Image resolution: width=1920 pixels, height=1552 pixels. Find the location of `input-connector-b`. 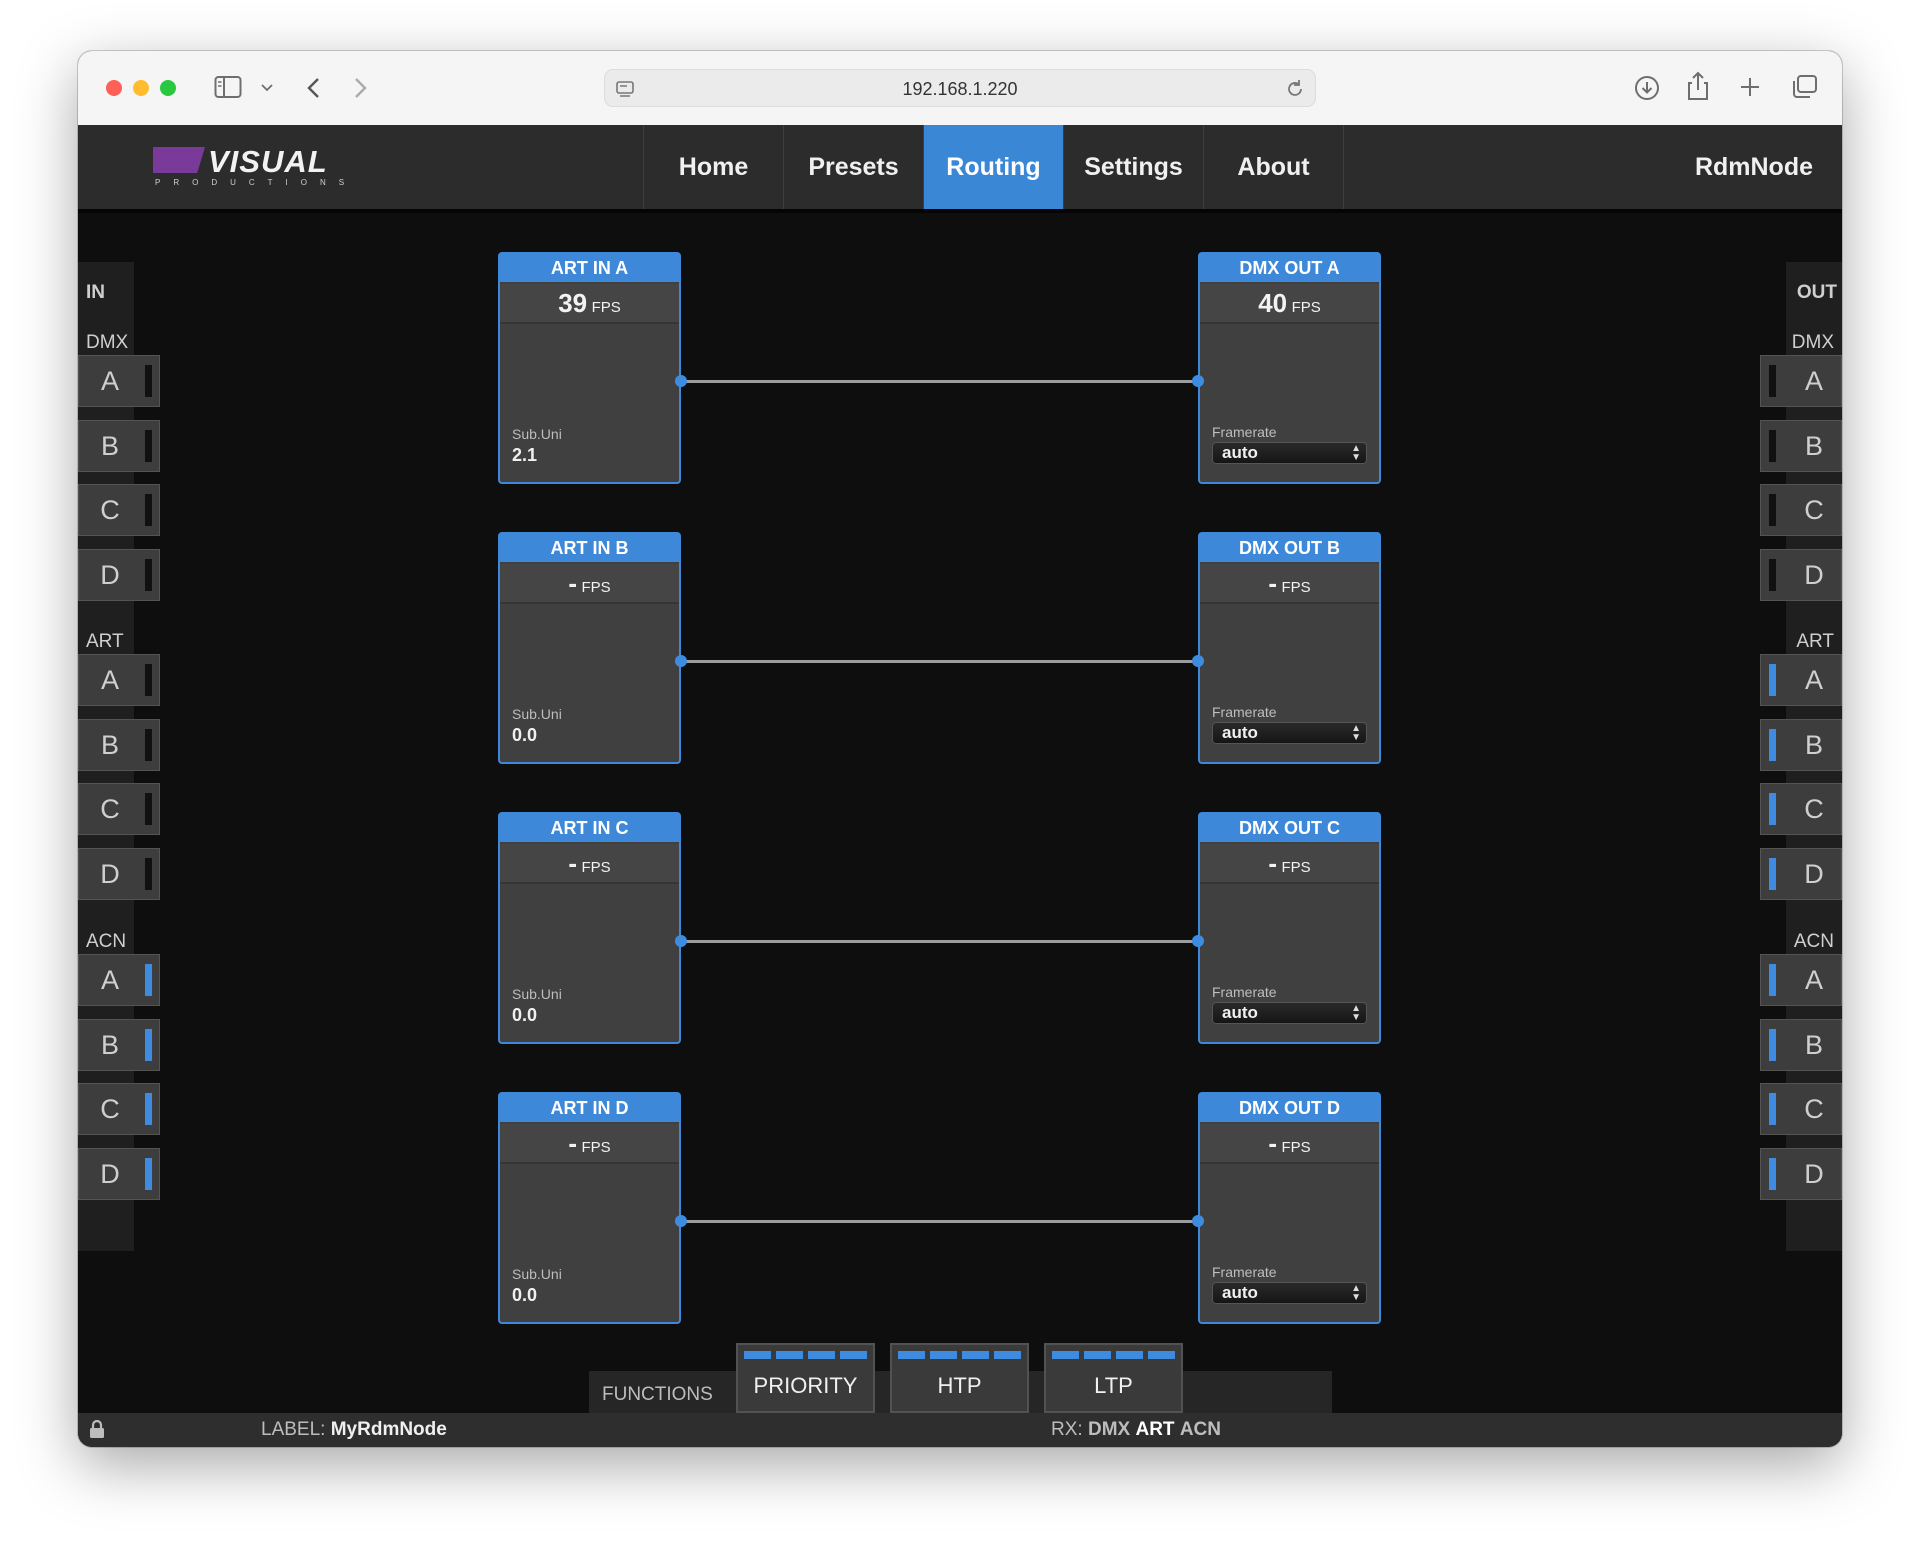

input-connector-b is located at coordinates (681, 661).